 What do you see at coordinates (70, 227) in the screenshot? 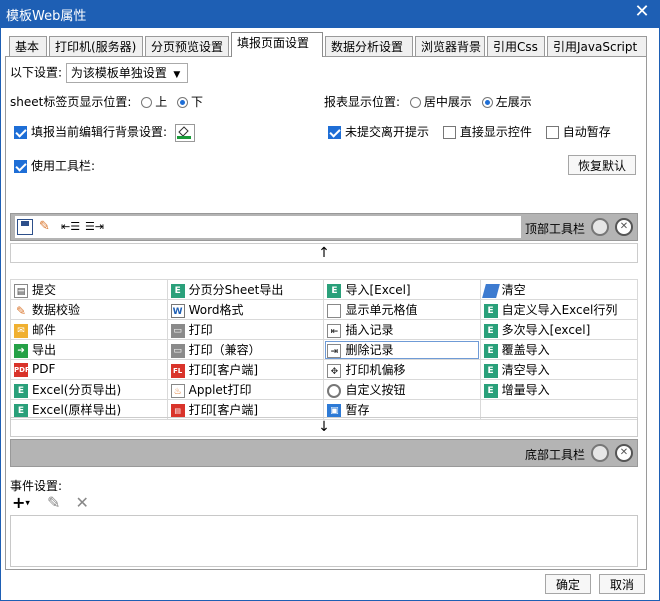
I see `insert-row-icon: ⇤☰` at bounding box center [70, 227].